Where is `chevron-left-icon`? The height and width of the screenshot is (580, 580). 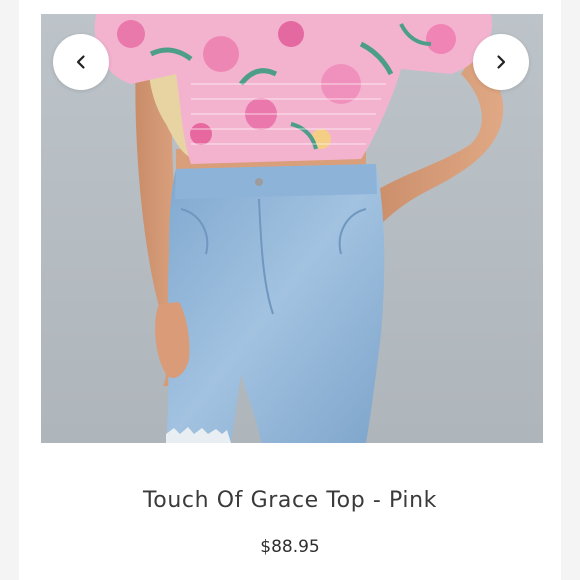
chevron-left-icon is located at coordinates (80, 62).